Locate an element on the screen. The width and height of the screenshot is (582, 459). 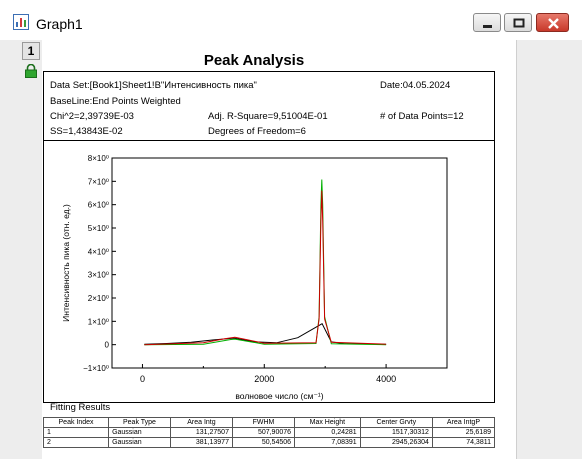
dof-label: Degrees of Freedom=6 is located at coordinates (257, 131).